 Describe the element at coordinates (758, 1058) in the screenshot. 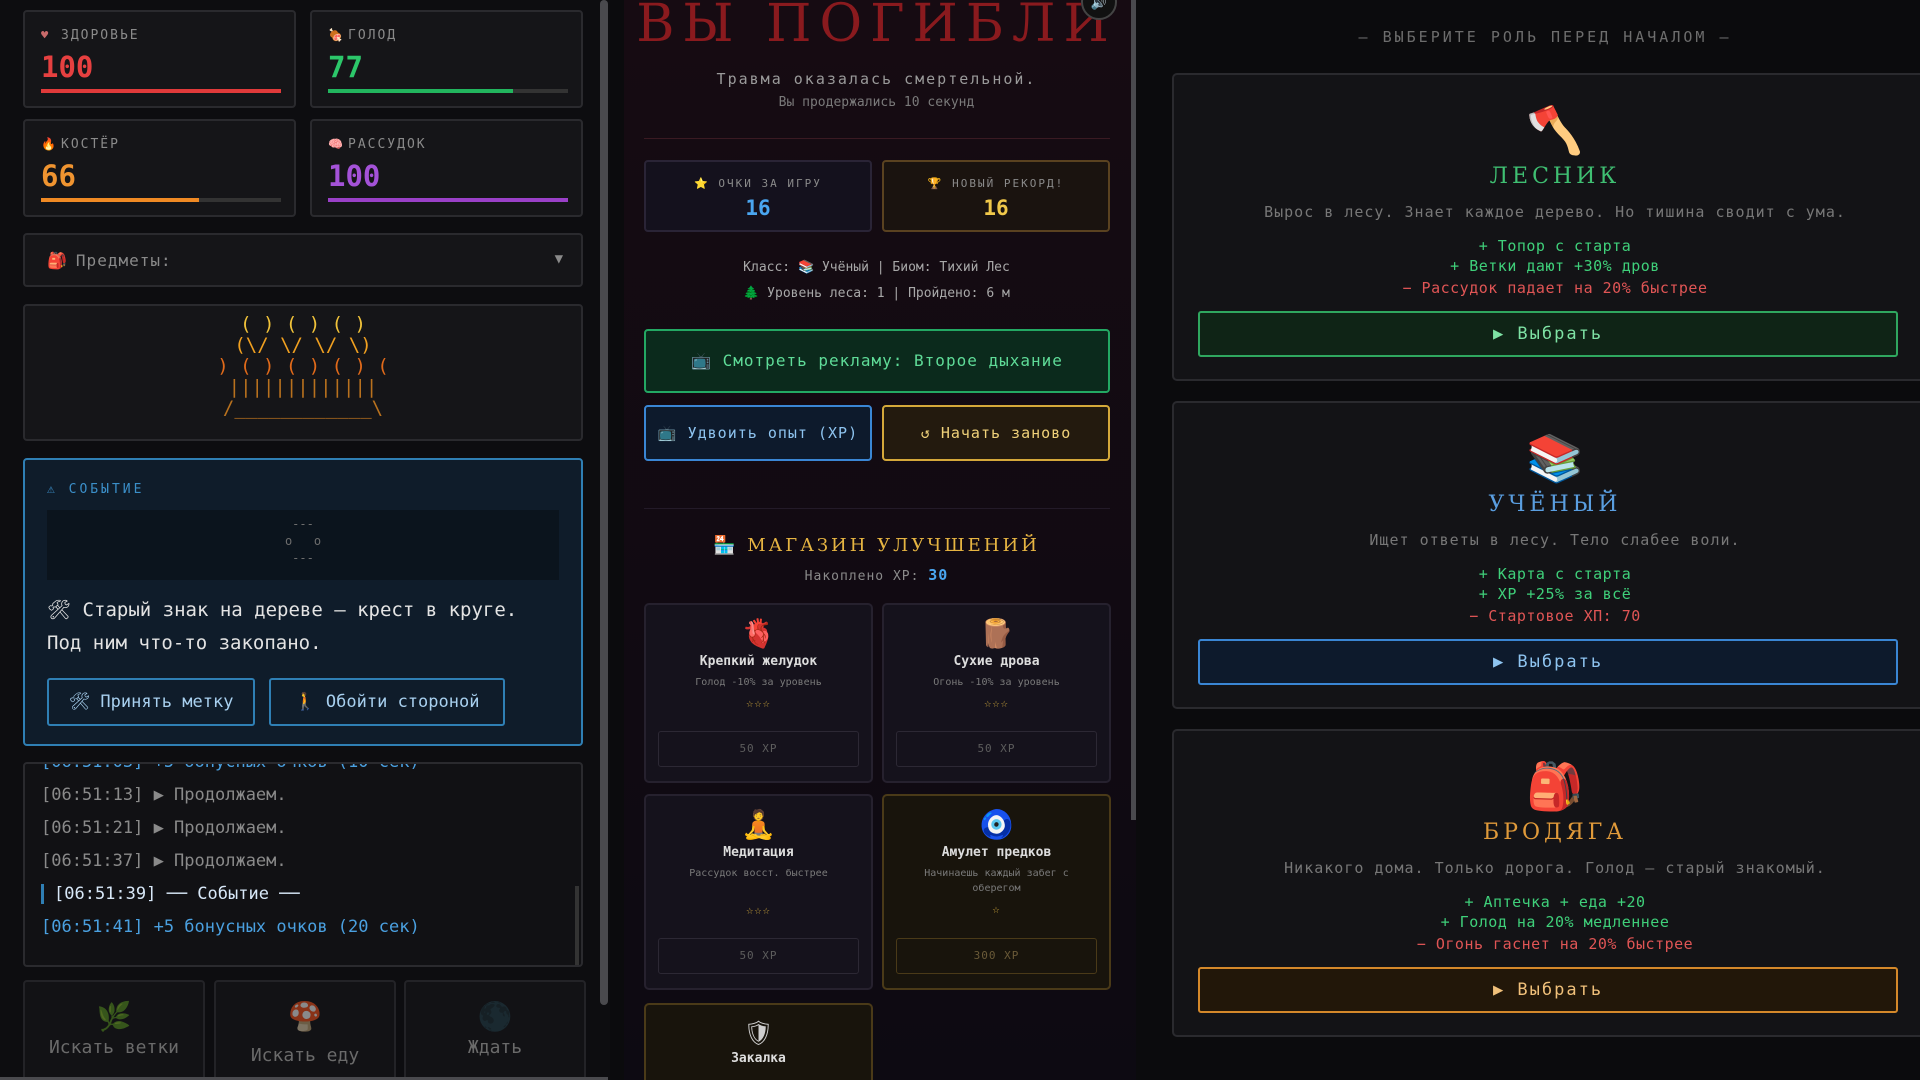

I see `upgrade-name: Закалка` at that location.